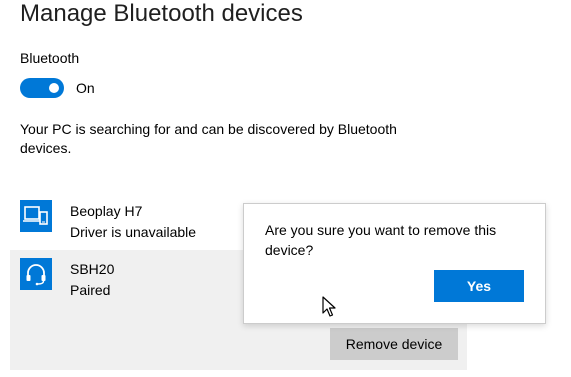 This screenshot has height=377, width=571. I want to click on bluetooth-toggle, so click(42, 88).